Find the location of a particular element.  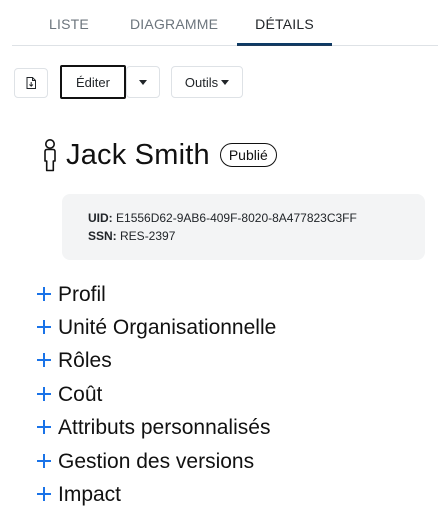

file-export-icon is located at coordinates (31, 83).